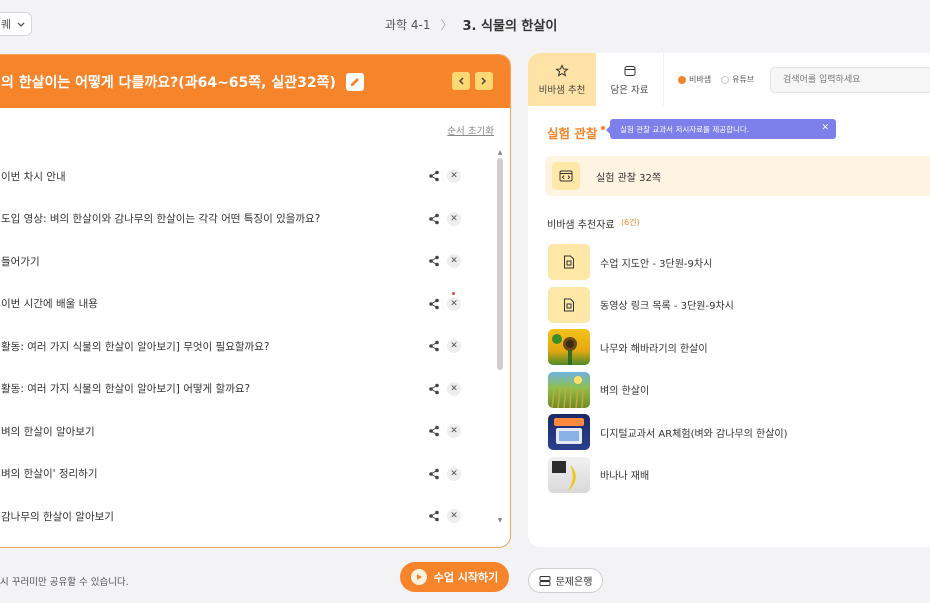 The height and width of the screenshot is (603, 930). Describe the element at coordinates (562, 79) in the screenshot. I see `tab-vivasam-recommend: 비바샘 추천` at that location.